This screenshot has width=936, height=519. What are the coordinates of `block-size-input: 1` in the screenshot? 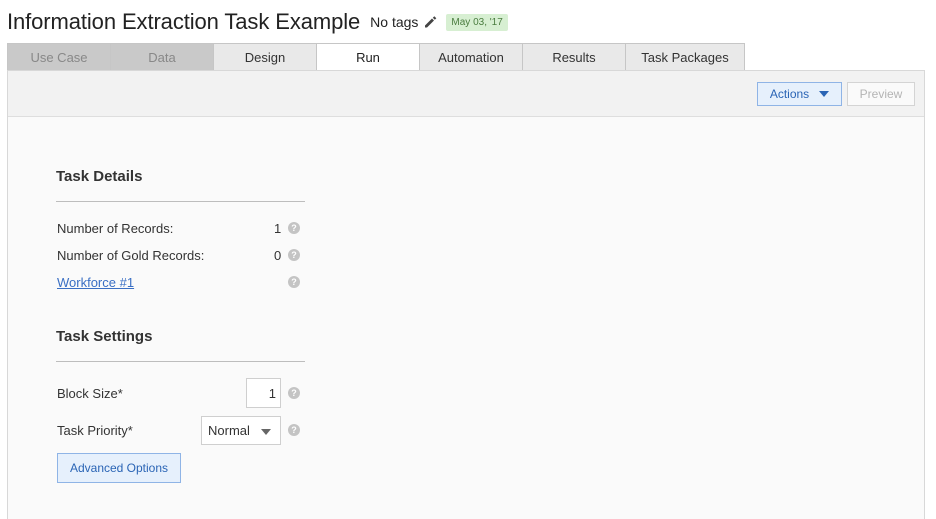 It's located at (263, 393).